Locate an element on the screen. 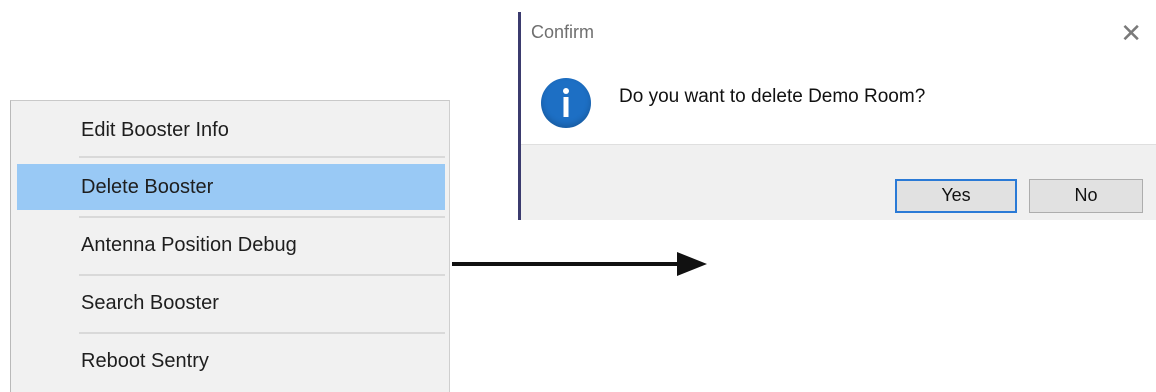 This screenshot has height=392, width=1156. dialog-button-bar: Yes No is located at coordinates (838, 182).